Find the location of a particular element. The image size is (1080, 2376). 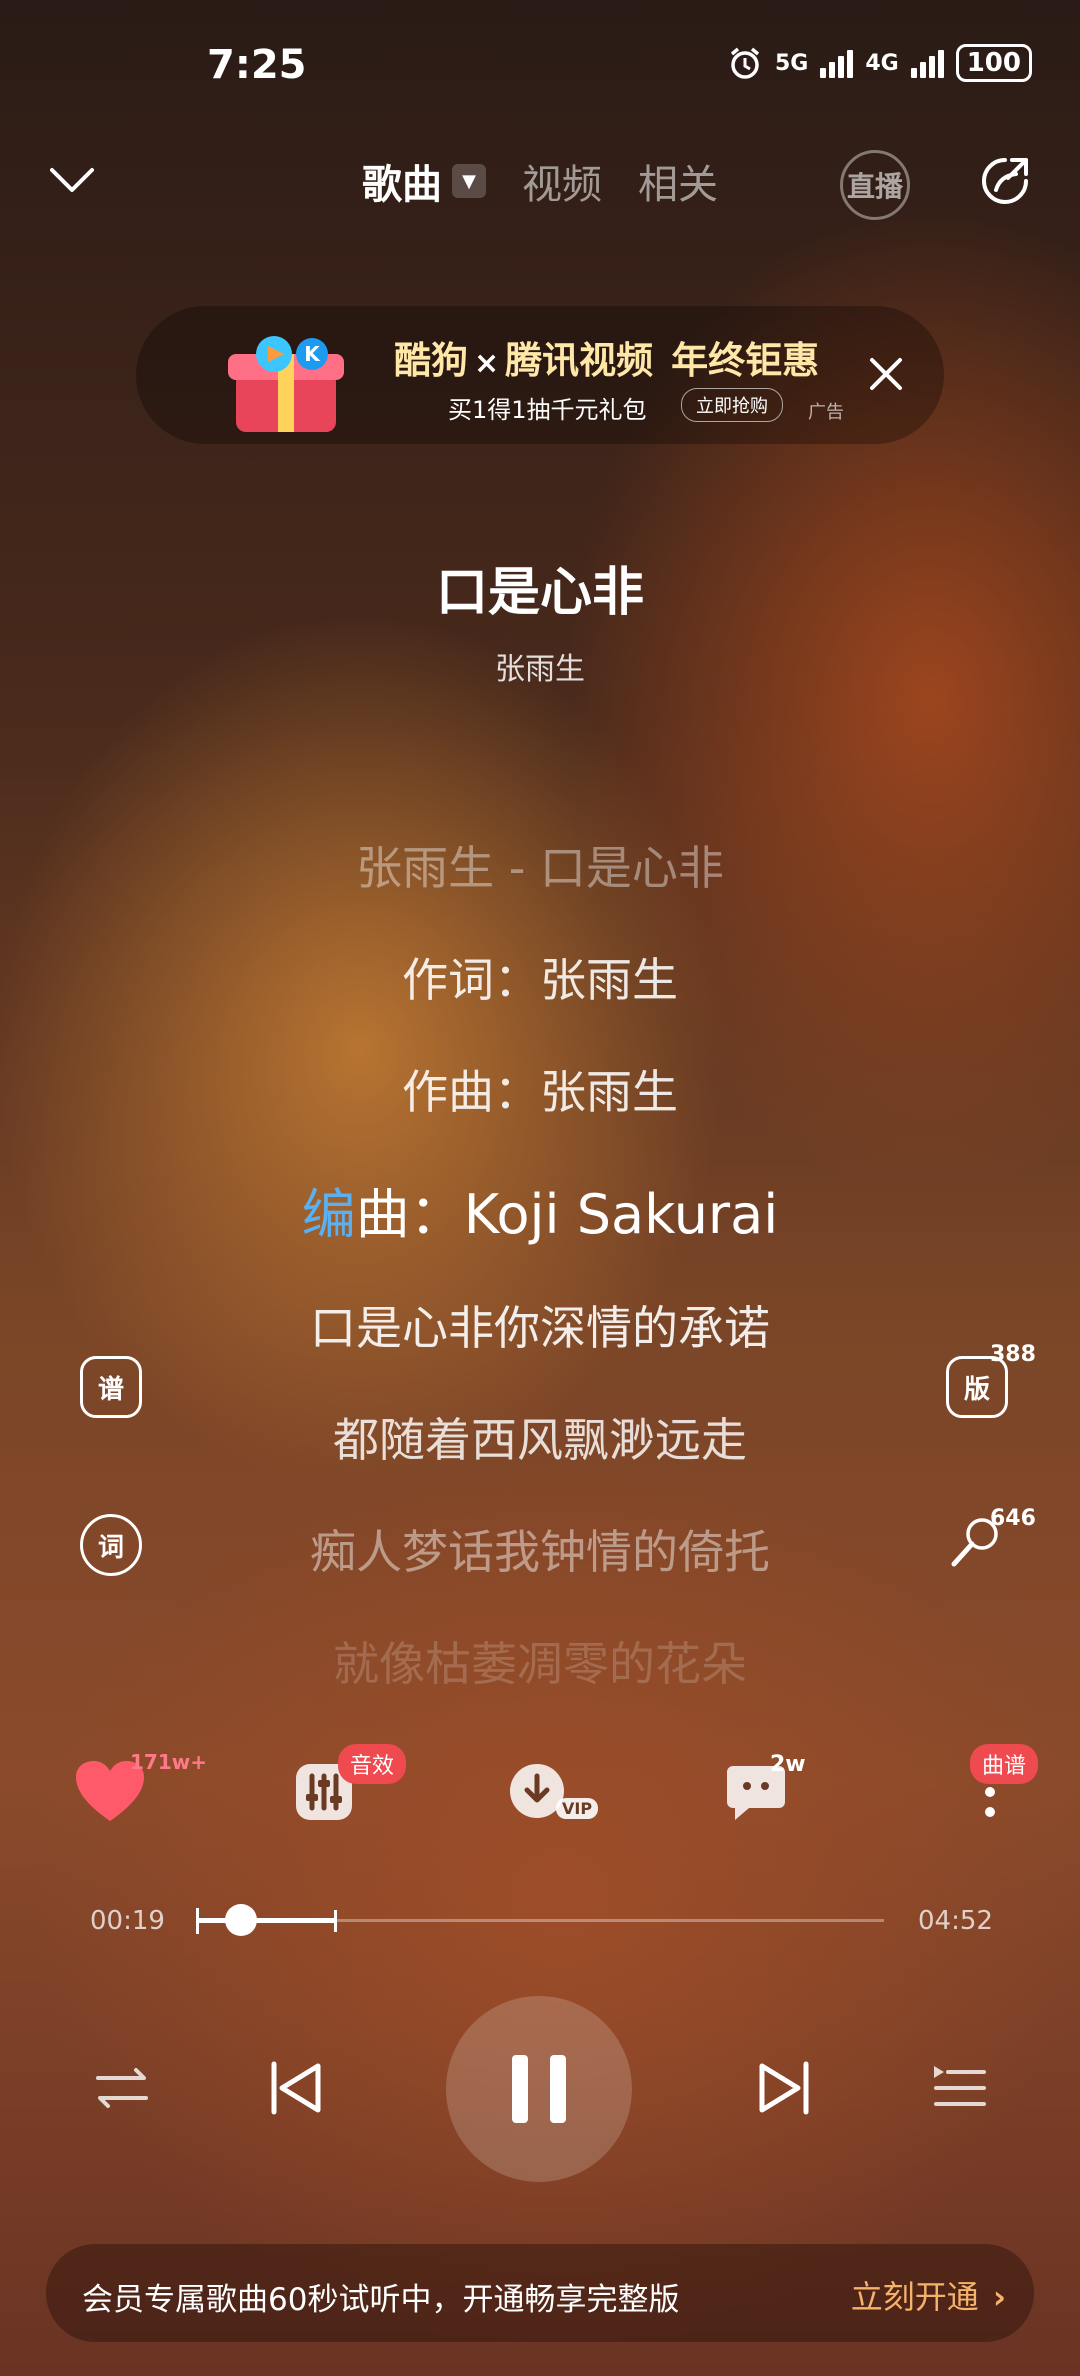

ad-title: 酷狗 × 腾讯视频 年终钜惠 is located at coordinates (606, 357).